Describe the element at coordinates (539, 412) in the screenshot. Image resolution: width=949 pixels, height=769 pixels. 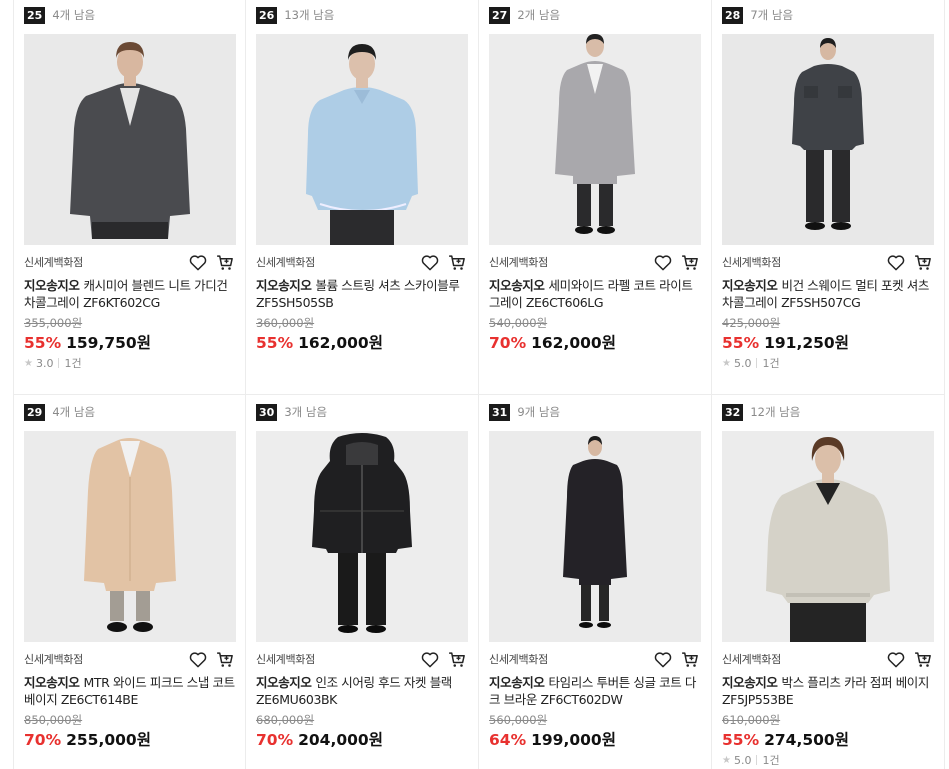
I see `stock-label: 9개 남음` at that location.